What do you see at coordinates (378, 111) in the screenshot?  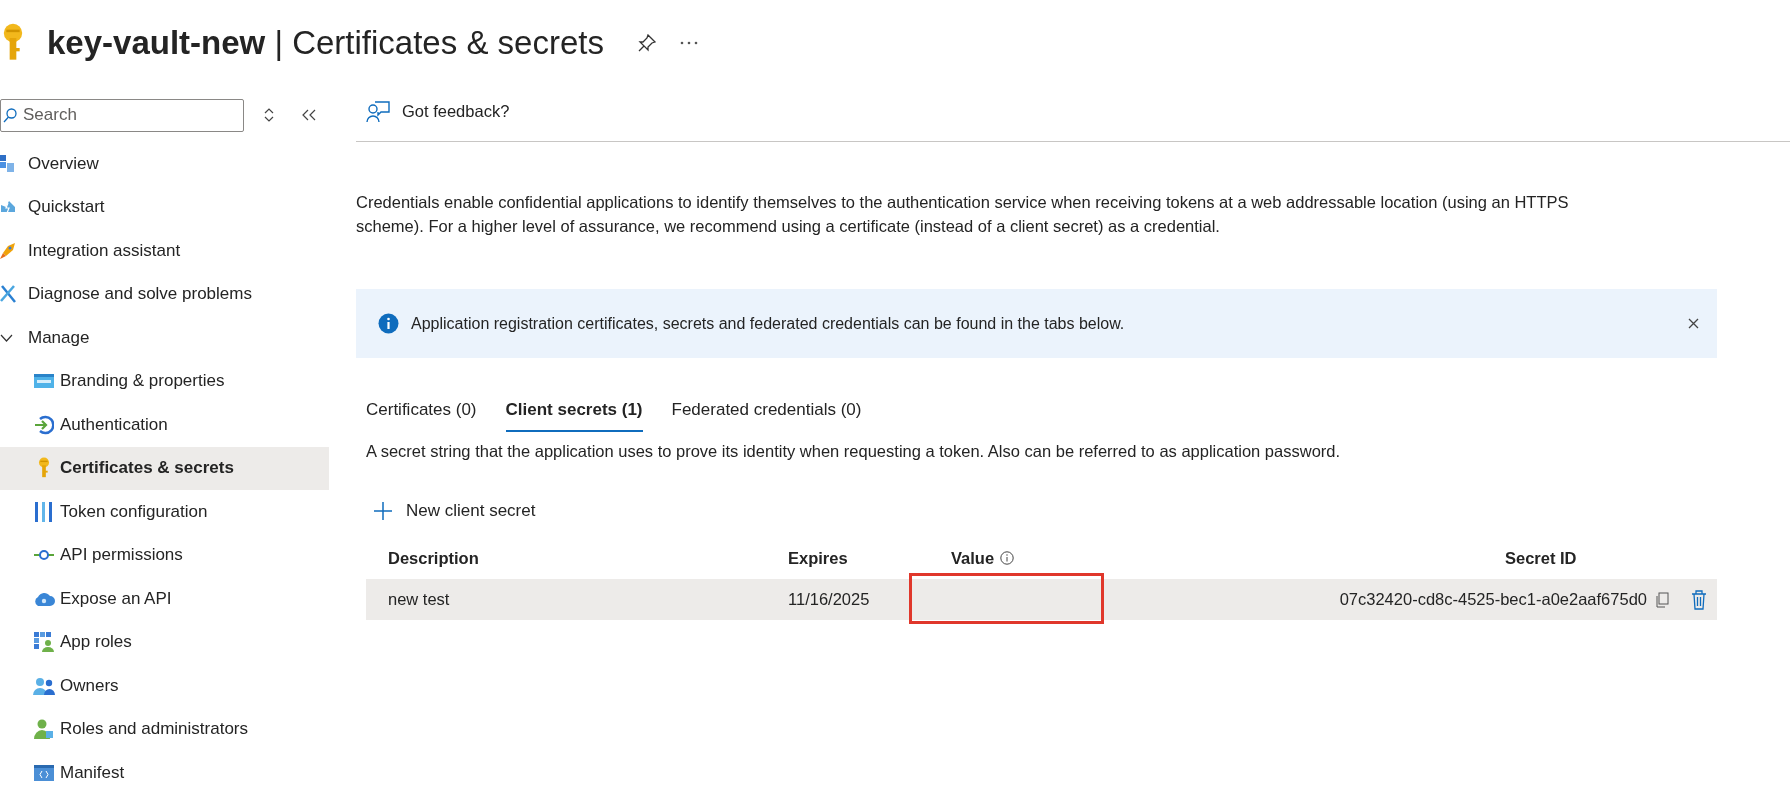 I see `person-feedback-icon` at bounding box center [378, 111].